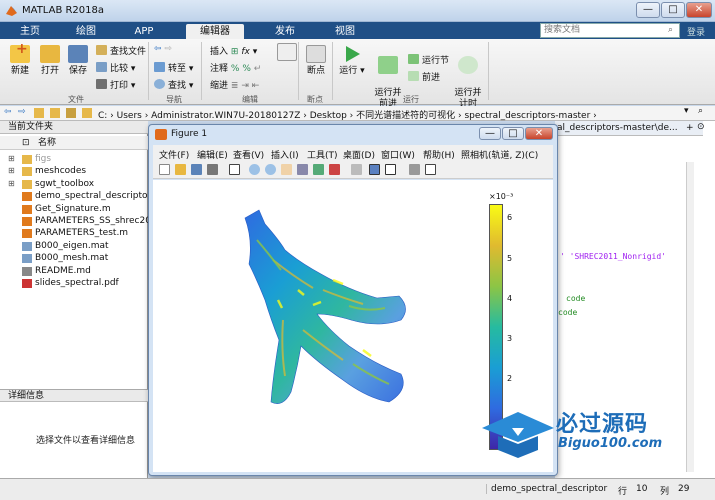 The height and width of the screenshot is (500, 715). I want to click on menu-insert: 插入(I), so click(285, 154).